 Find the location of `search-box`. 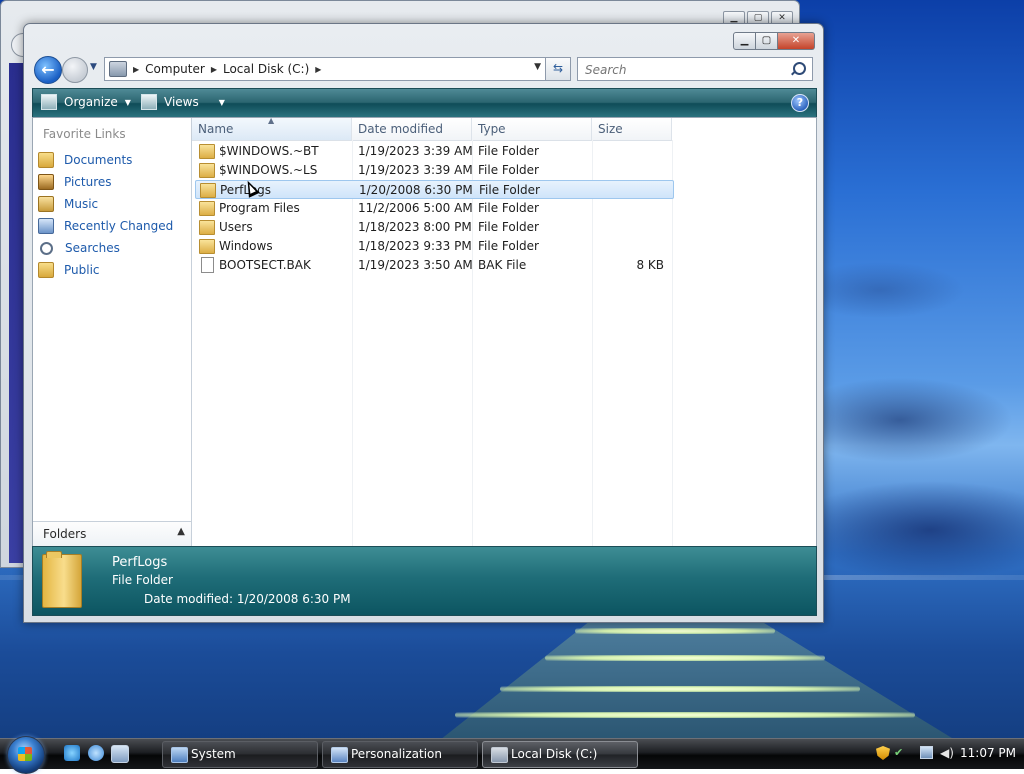

search-box is located at coordinates (695, 69).